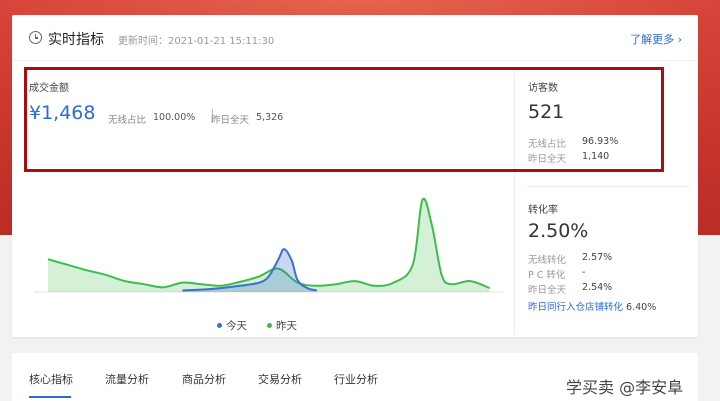  Describe the element at coordinates (50, 397) in the screenshot. I see `active-tab-indicator` at that location.